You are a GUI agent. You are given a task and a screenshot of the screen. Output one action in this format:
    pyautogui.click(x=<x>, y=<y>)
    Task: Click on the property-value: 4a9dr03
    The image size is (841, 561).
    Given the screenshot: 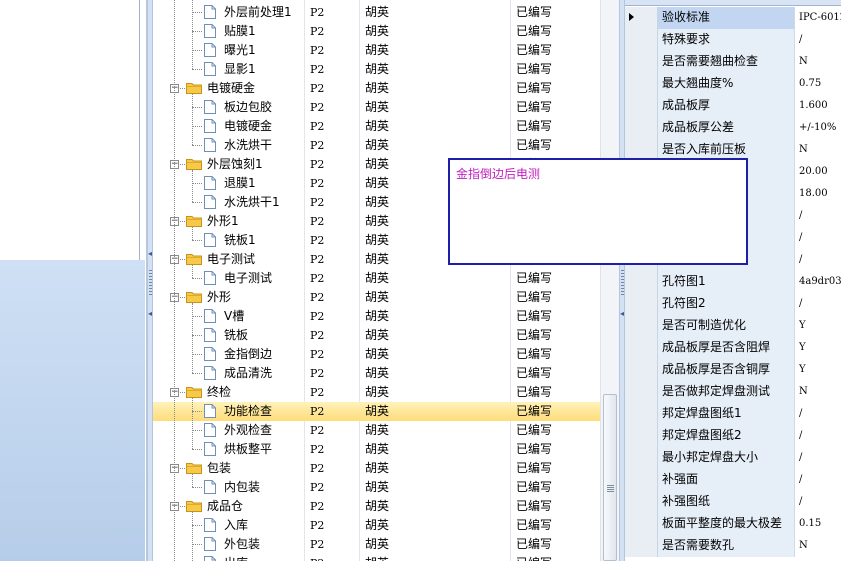 What is the action you would take?
    pyautogui.click(x=818, y=282)
    